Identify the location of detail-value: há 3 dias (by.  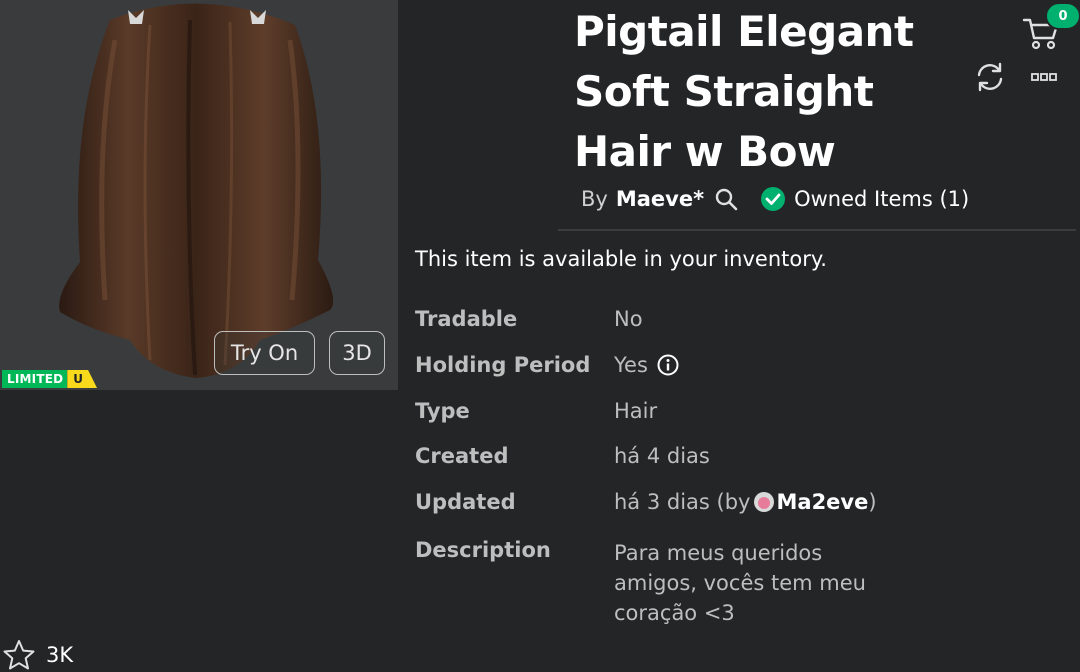
(682, 502).